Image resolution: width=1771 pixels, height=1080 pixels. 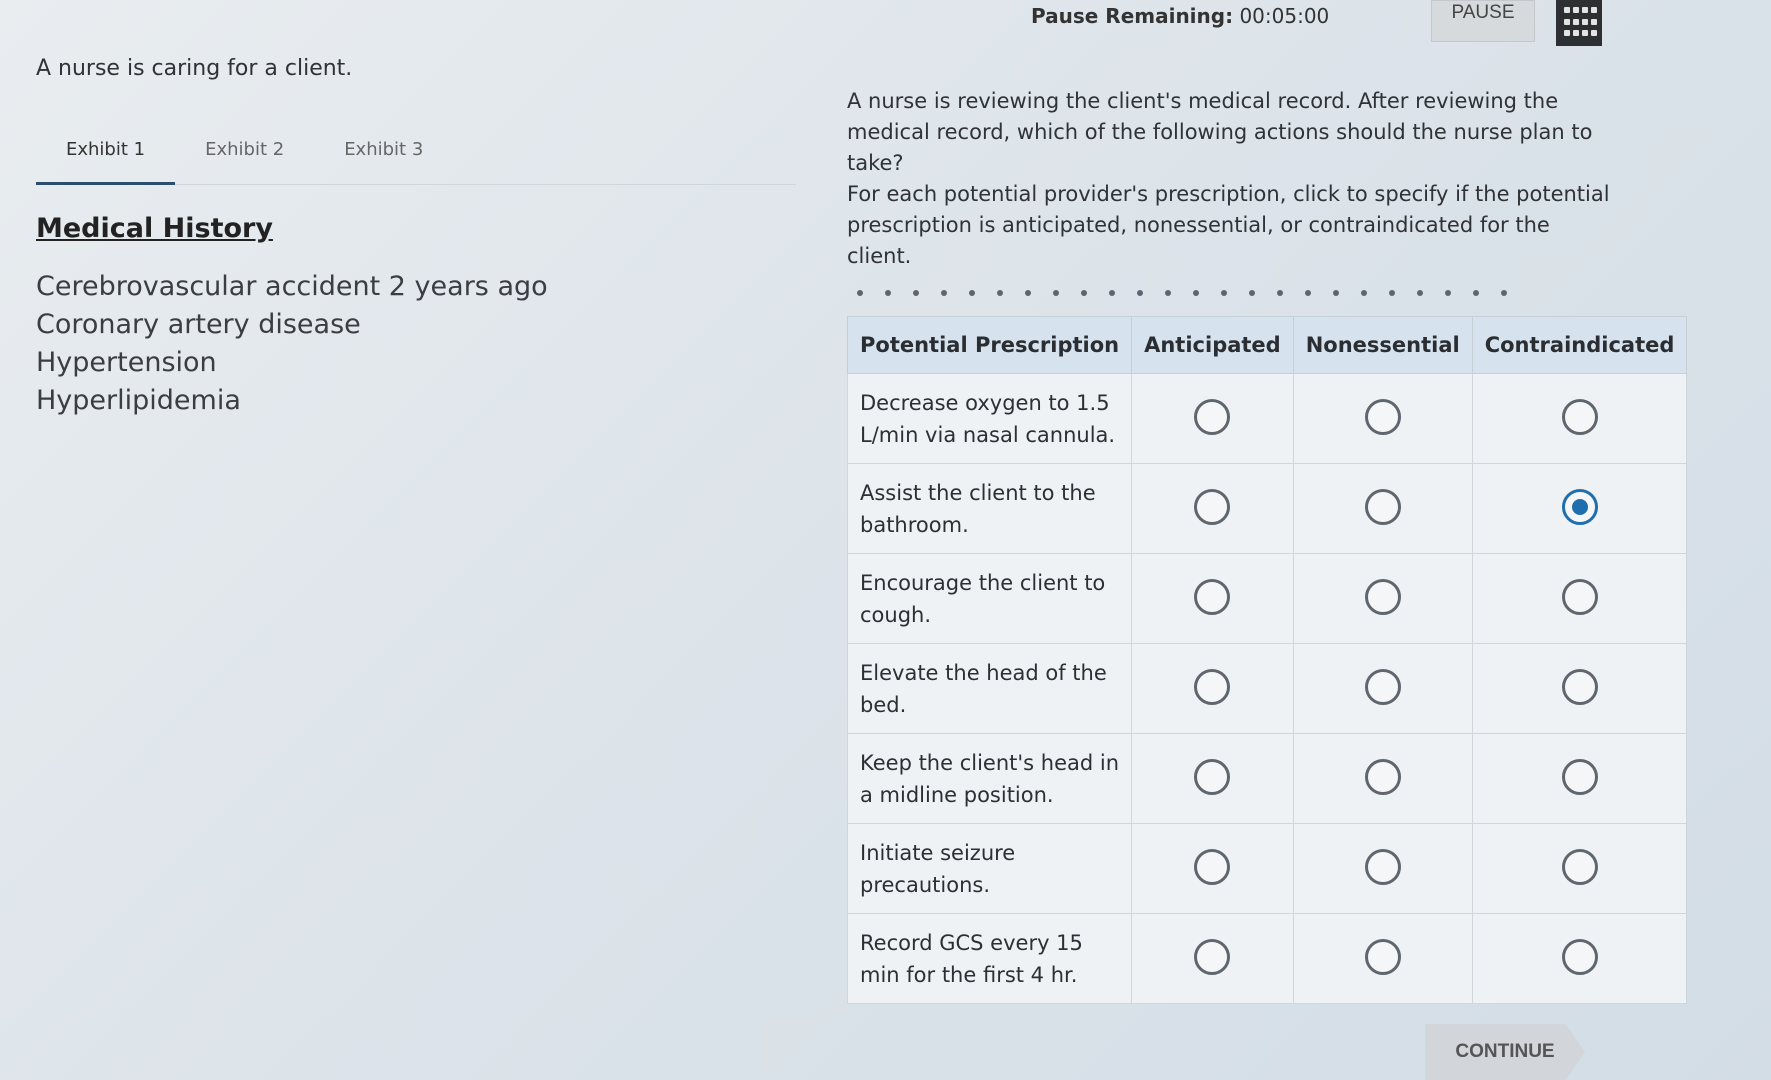 What do you see at coordinates (1579, 23) in the screenshot?
I see `calculator-icon` at bounding box center [1579, 23].